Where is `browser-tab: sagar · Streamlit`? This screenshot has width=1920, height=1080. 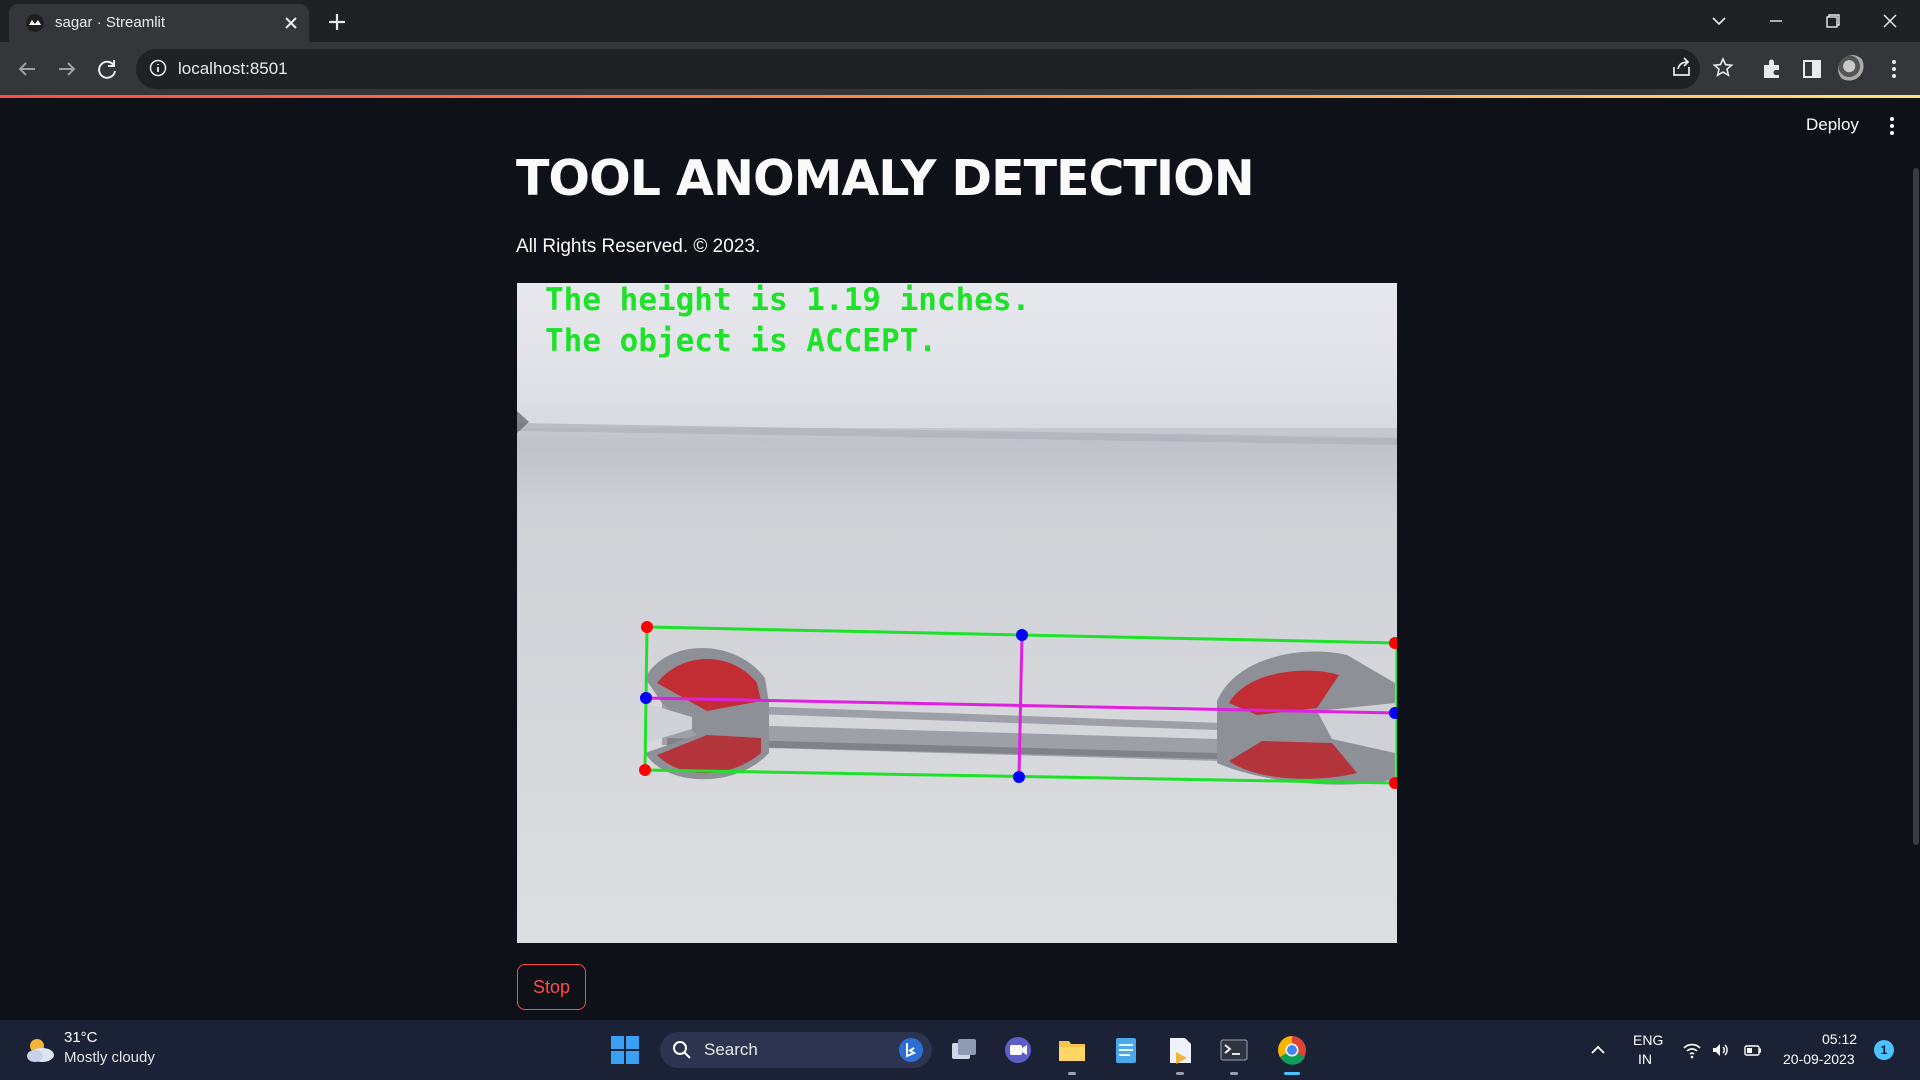
browser-tab: sagar · Streamlit is located at coordinates (159, 23).